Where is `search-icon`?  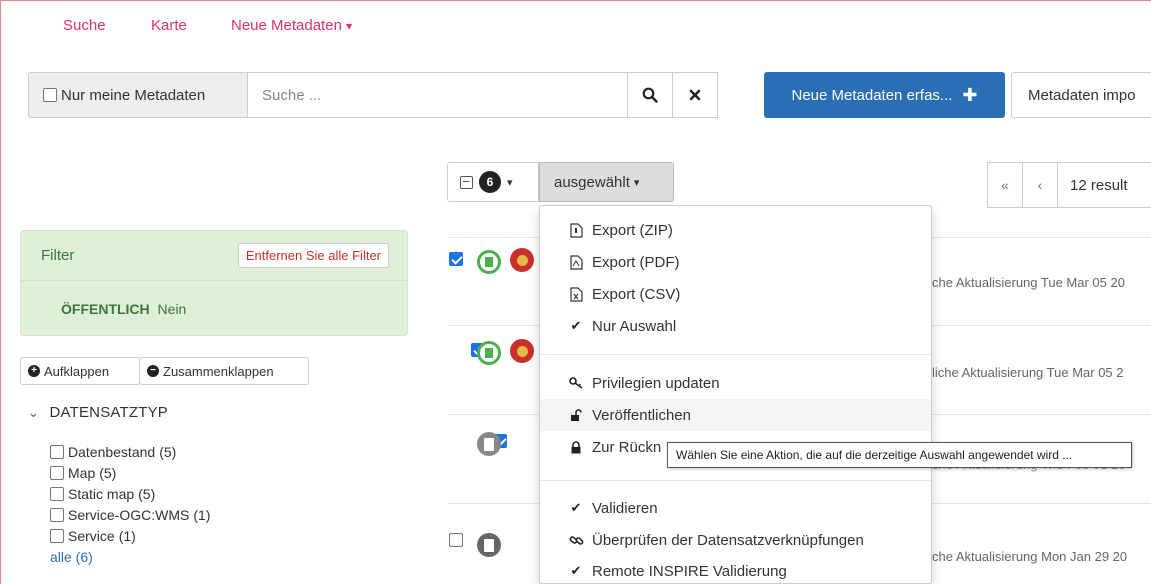 search-icon is located at coordinates (650, 95).